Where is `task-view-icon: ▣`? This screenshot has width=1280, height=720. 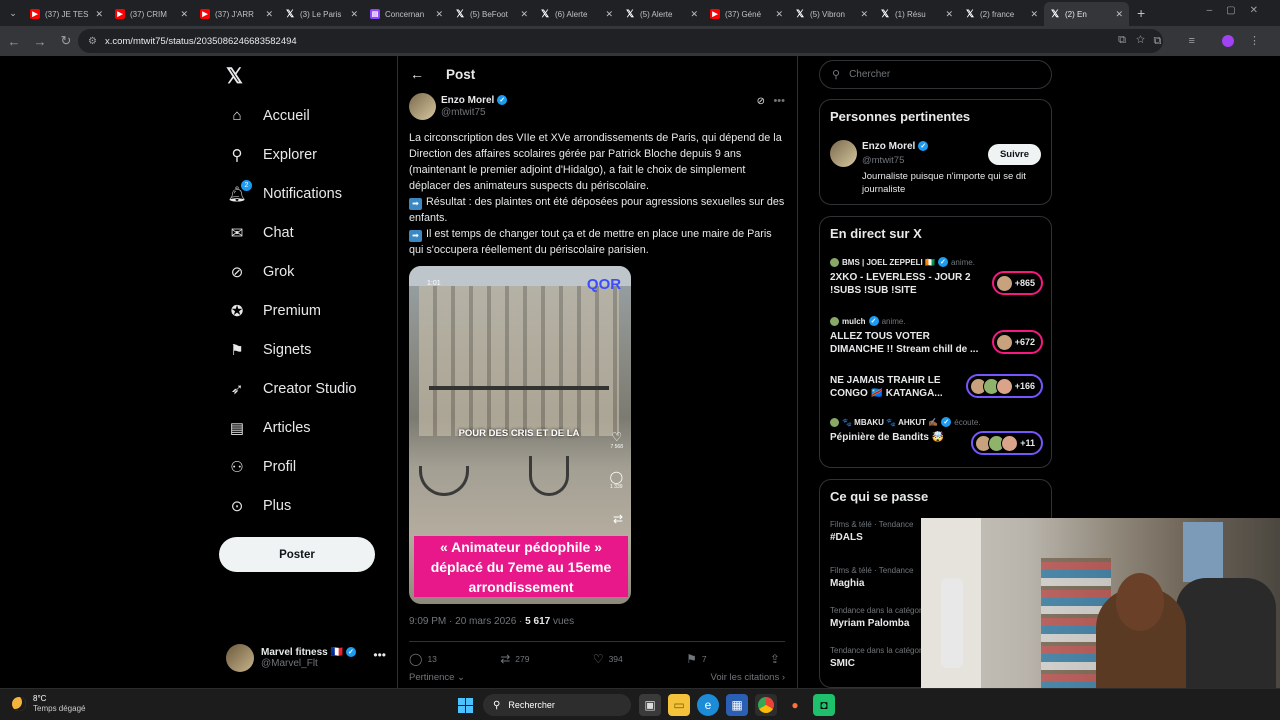 task-view-icon: ▣ is located at coordinates (650, 705).